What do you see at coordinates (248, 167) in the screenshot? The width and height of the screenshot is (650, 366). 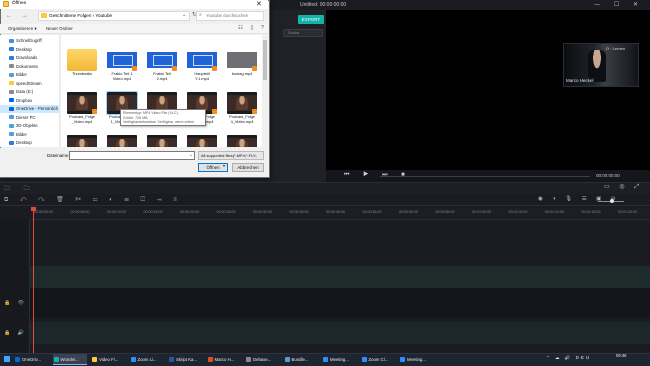 I see `cancel-button: Abbrechen` at bounding box center [248, 167].